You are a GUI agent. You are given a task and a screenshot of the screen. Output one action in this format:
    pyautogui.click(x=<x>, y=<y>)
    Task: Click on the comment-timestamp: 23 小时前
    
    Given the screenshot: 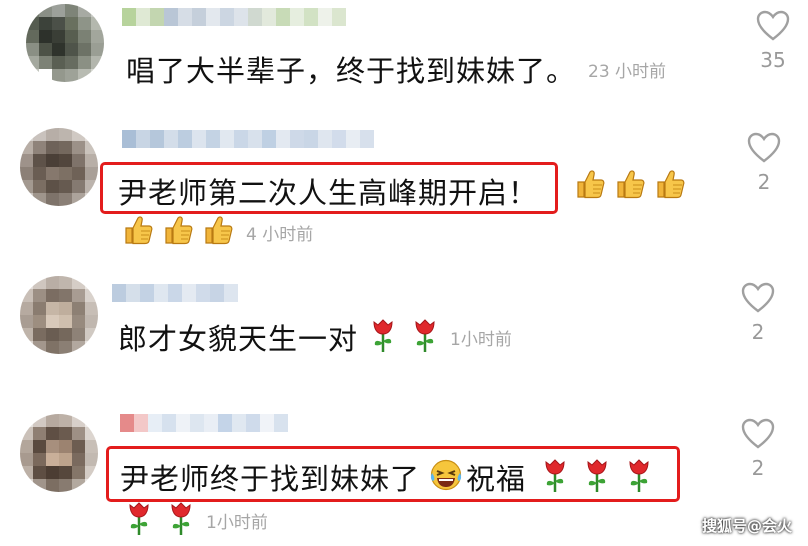 What is the action you would take?
    pyautogui.click(x=627, y=71)
    